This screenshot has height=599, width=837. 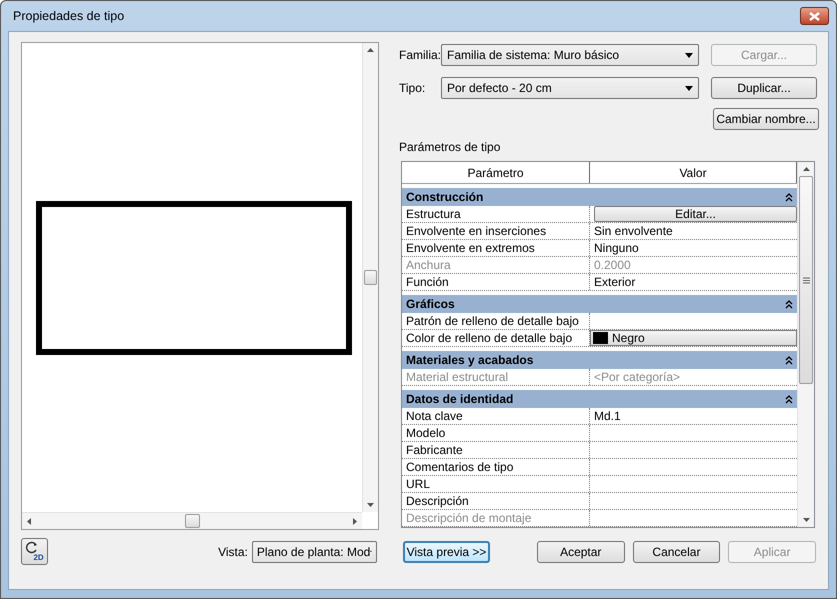 I want to click on family-dropdown: Familia de sistema: Muro básico, so click(x=570, y=55).